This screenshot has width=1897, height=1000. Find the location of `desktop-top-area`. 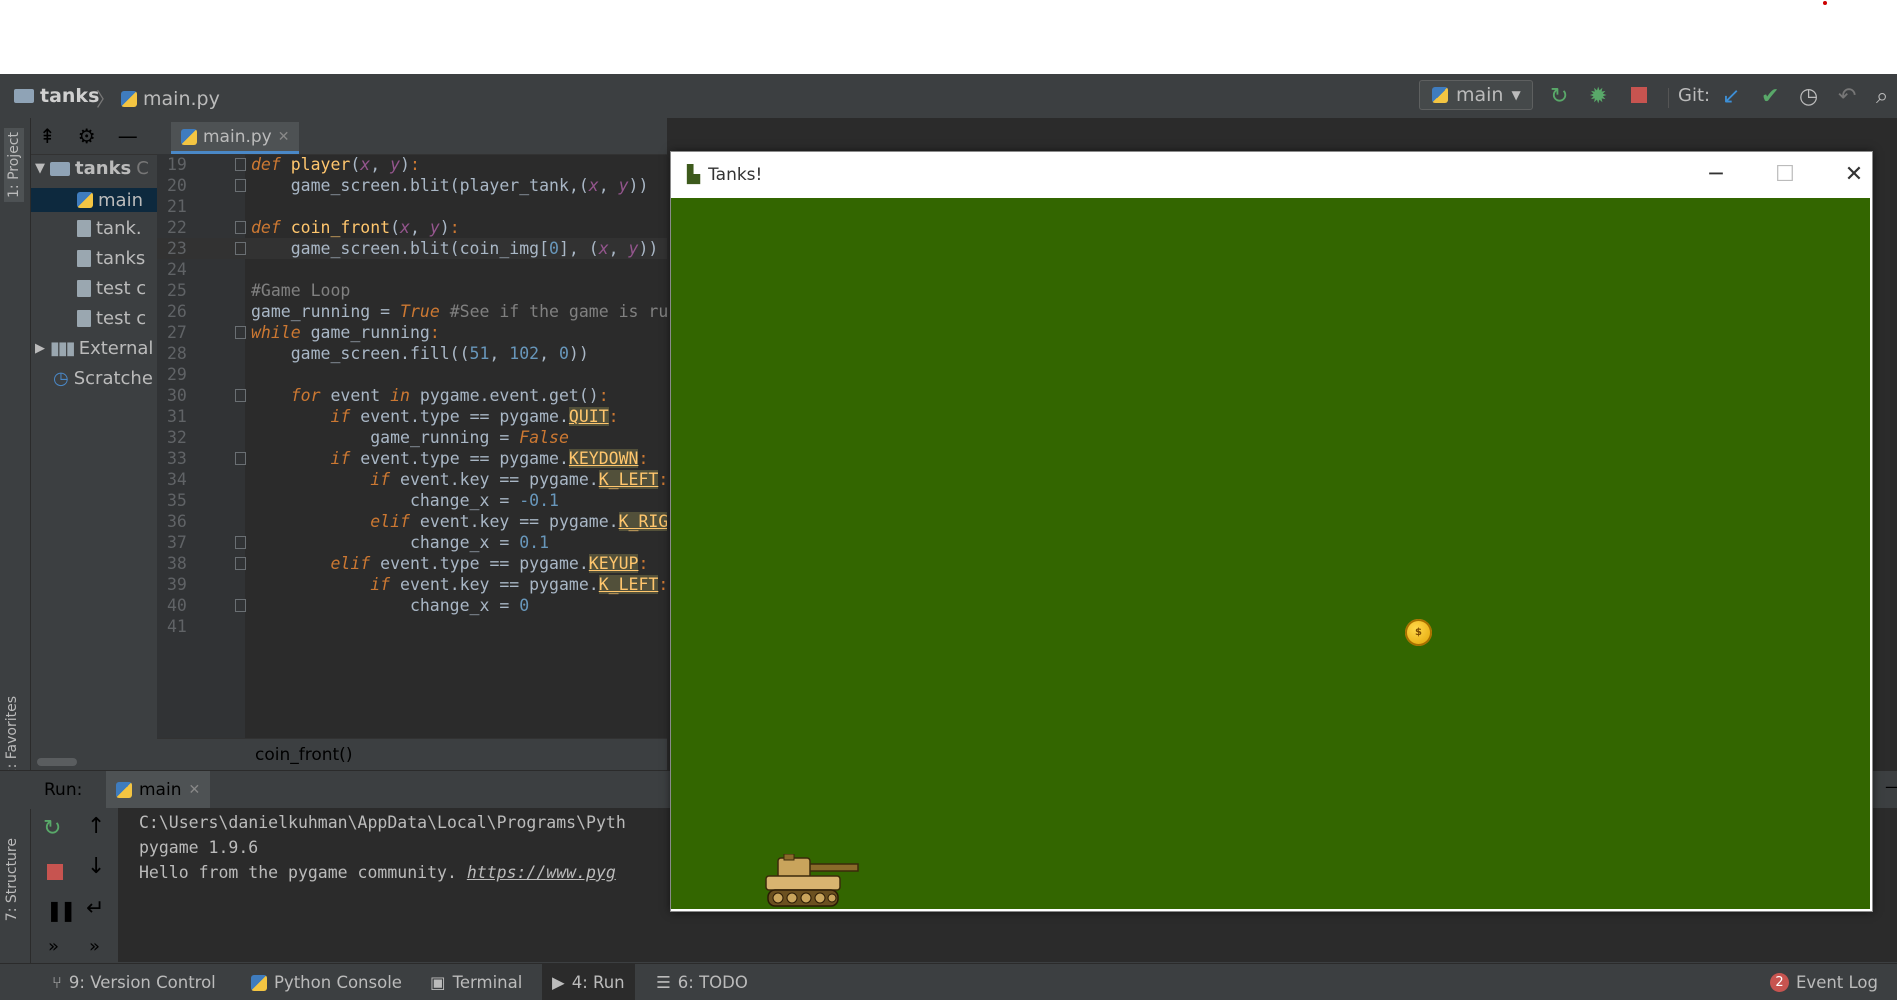

desktop-top-area is located at coordinates (948, 37).